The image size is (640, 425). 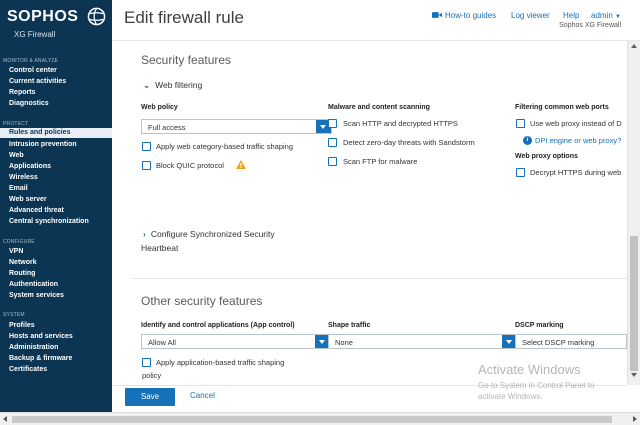 What do you see at coordinates (520, 123) in the screenshot?
I see `use-web-proxy-checkbox` at bounding box center [520, 123].